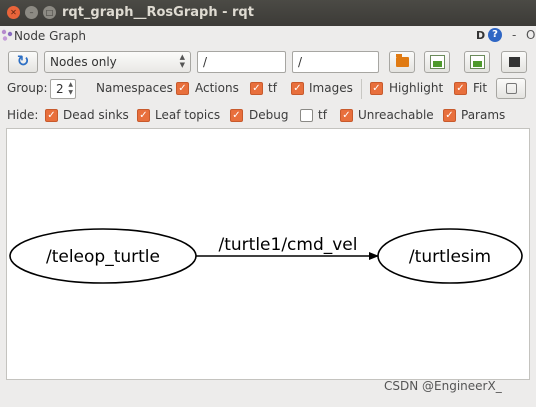  What do you see at coordinates (480, 35) in the screenshot?
I see `plugin-d-button: D` at bounding box center [480, 35].